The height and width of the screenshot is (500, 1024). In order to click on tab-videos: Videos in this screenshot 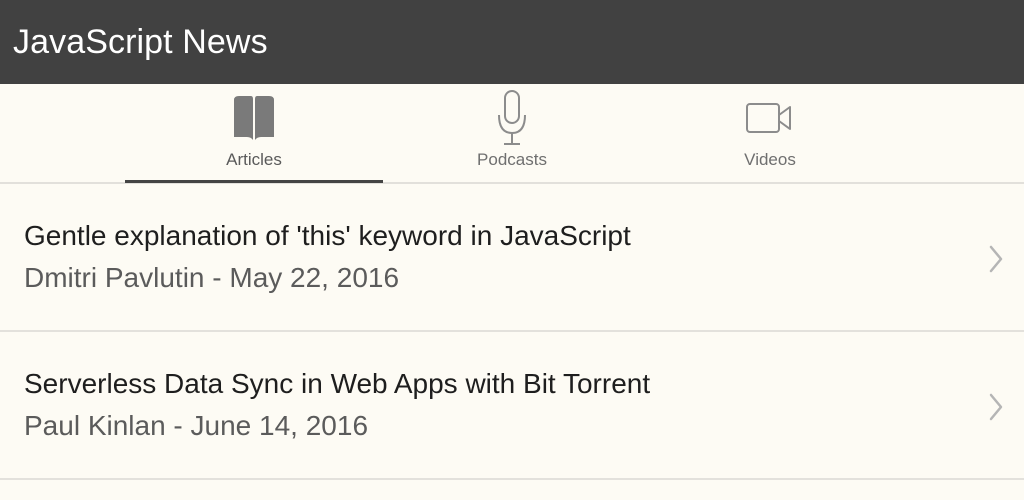, I will do `click(770, 133)`.